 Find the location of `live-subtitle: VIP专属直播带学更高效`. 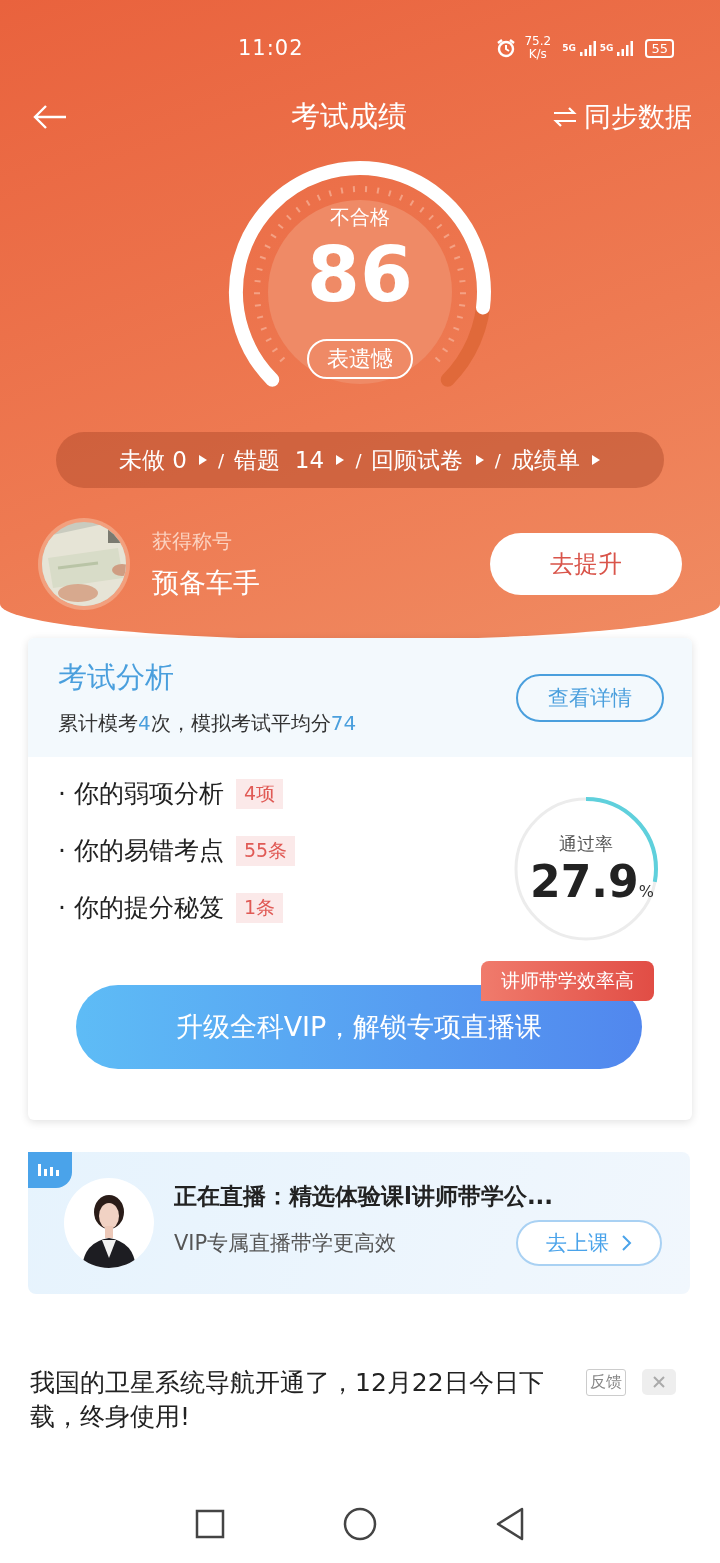

live-subtitle: VIP专属直播带学更高效 is located at coordinates (285, 1243).